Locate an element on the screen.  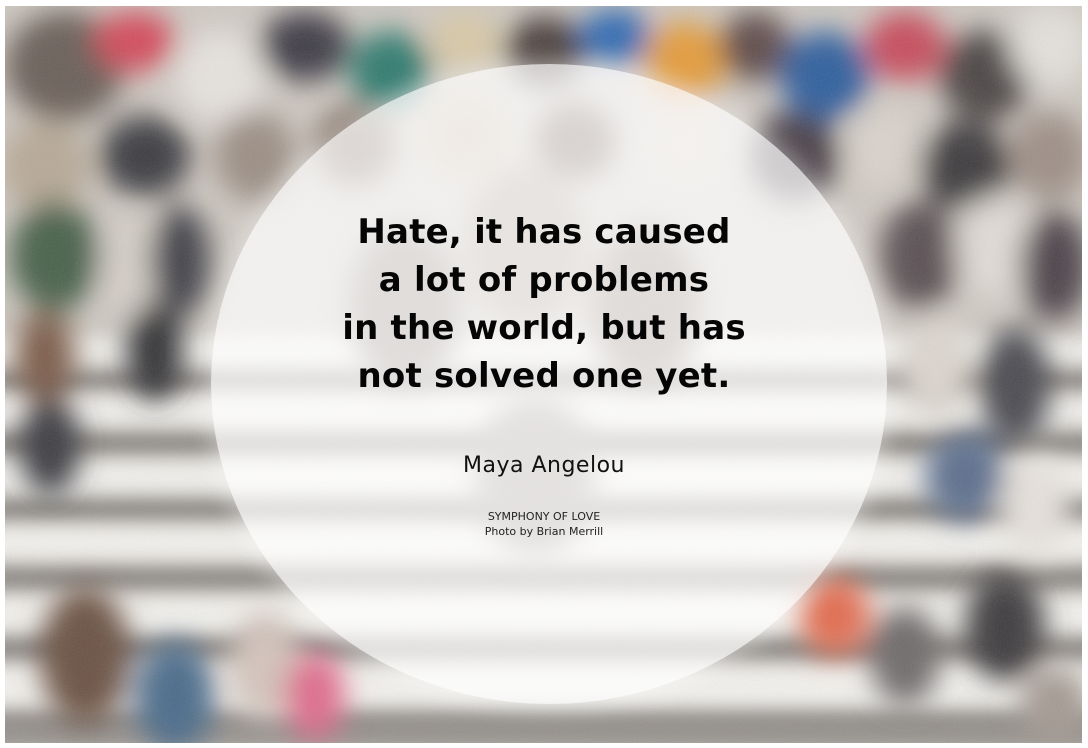
quote-line: Hate, it has caused is located at coordinates (544, 232).